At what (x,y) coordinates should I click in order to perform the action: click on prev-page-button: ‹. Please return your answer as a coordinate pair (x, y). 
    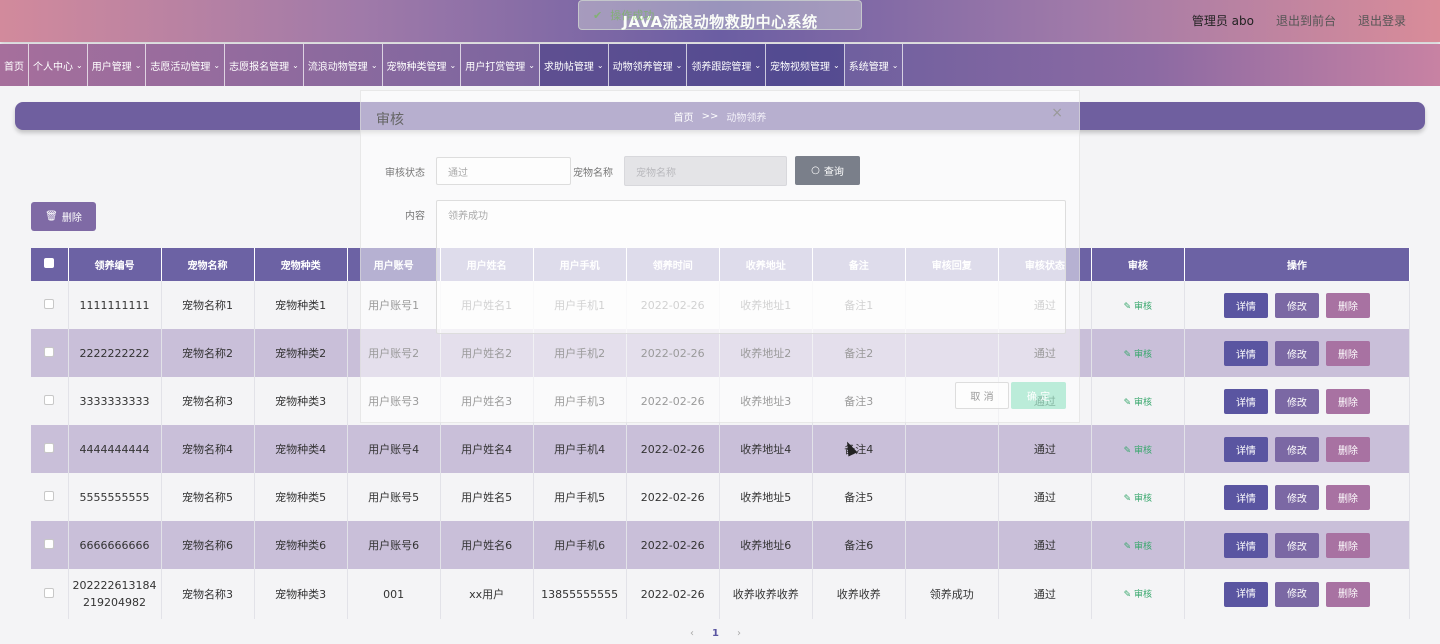
    Looking at the image, I should click on (692, 633).